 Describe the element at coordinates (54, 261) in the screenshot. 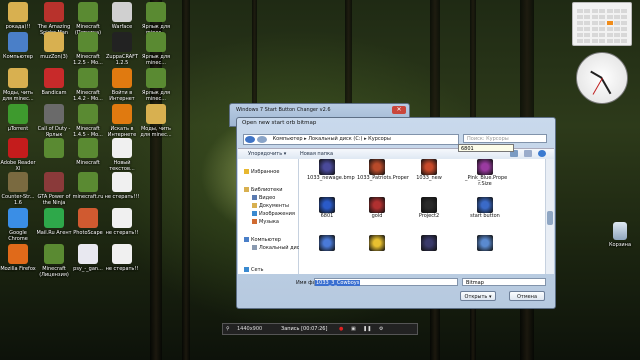

I see `desktop-icon: Minecraft (Лицензия)` at that location.